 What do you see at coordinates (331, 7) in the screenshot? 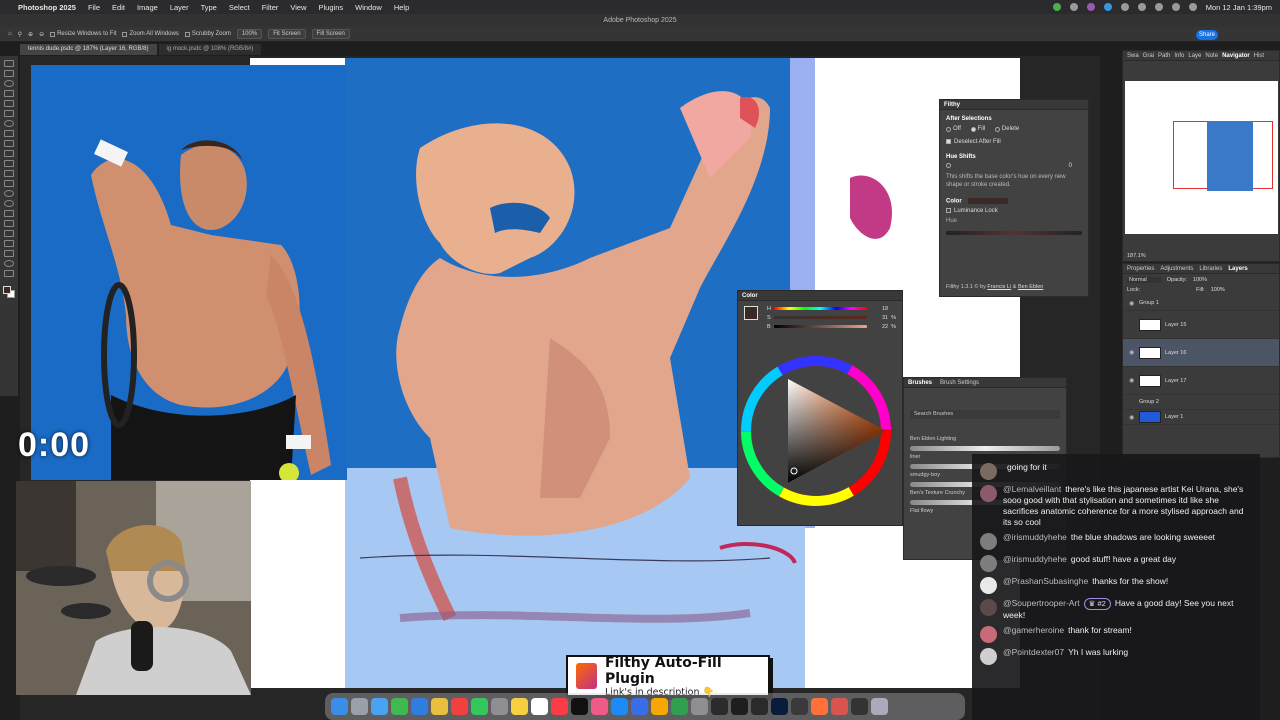
I see `menu-plugins: Plugins` at bounding box center [331, 7].